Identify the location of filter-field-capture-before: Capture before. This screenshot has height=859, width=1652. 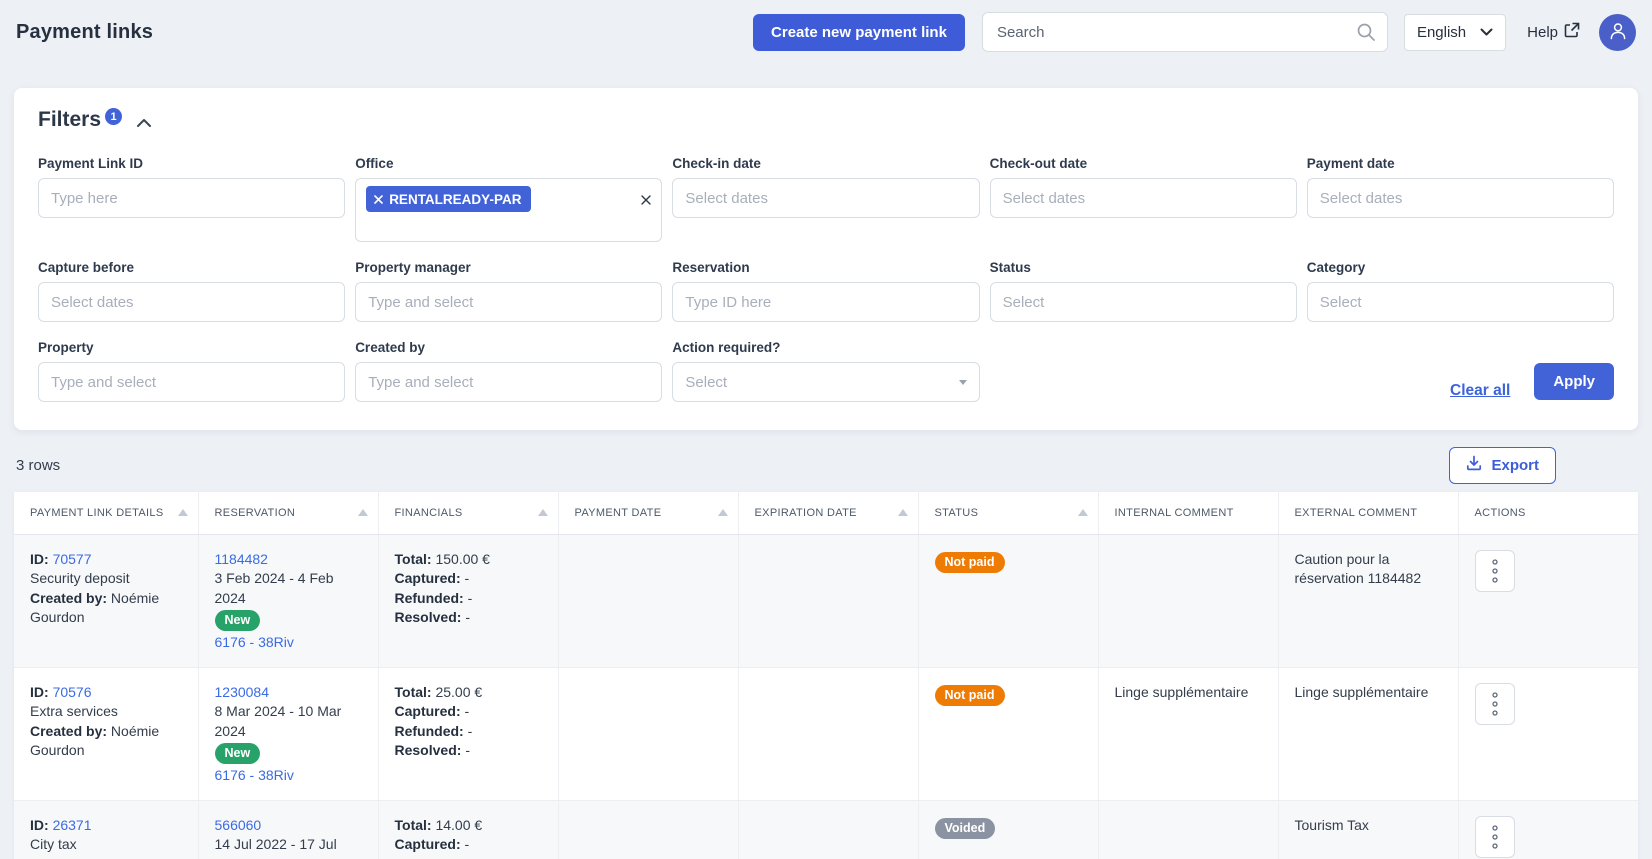
(192, 291).